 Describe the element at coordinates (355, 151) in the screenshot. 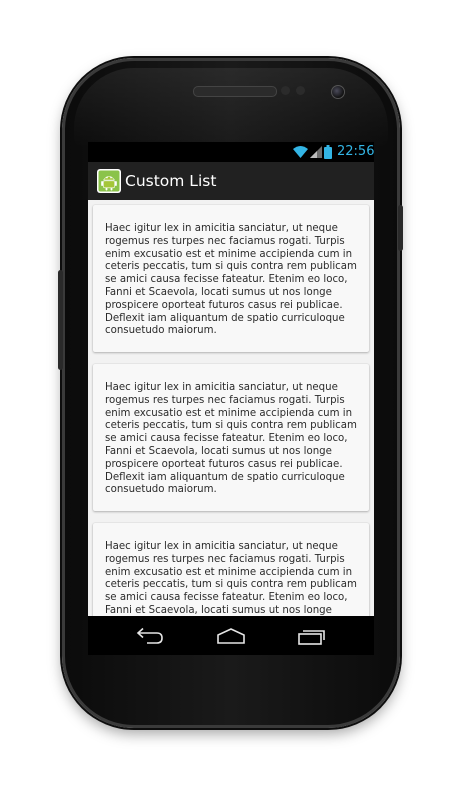

I see `status-clock: 22:56` at that location.